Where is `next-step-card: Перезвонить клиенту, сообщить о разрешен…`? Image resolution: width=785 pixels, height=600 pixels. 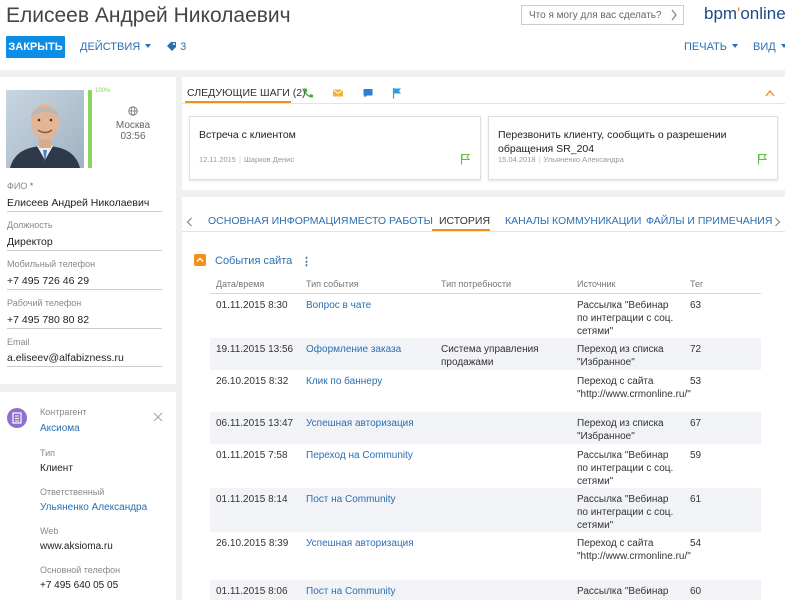
next-step-card: Перезвонить клиенту, сообщить о разрешен… is located at coordinates (633, 148).